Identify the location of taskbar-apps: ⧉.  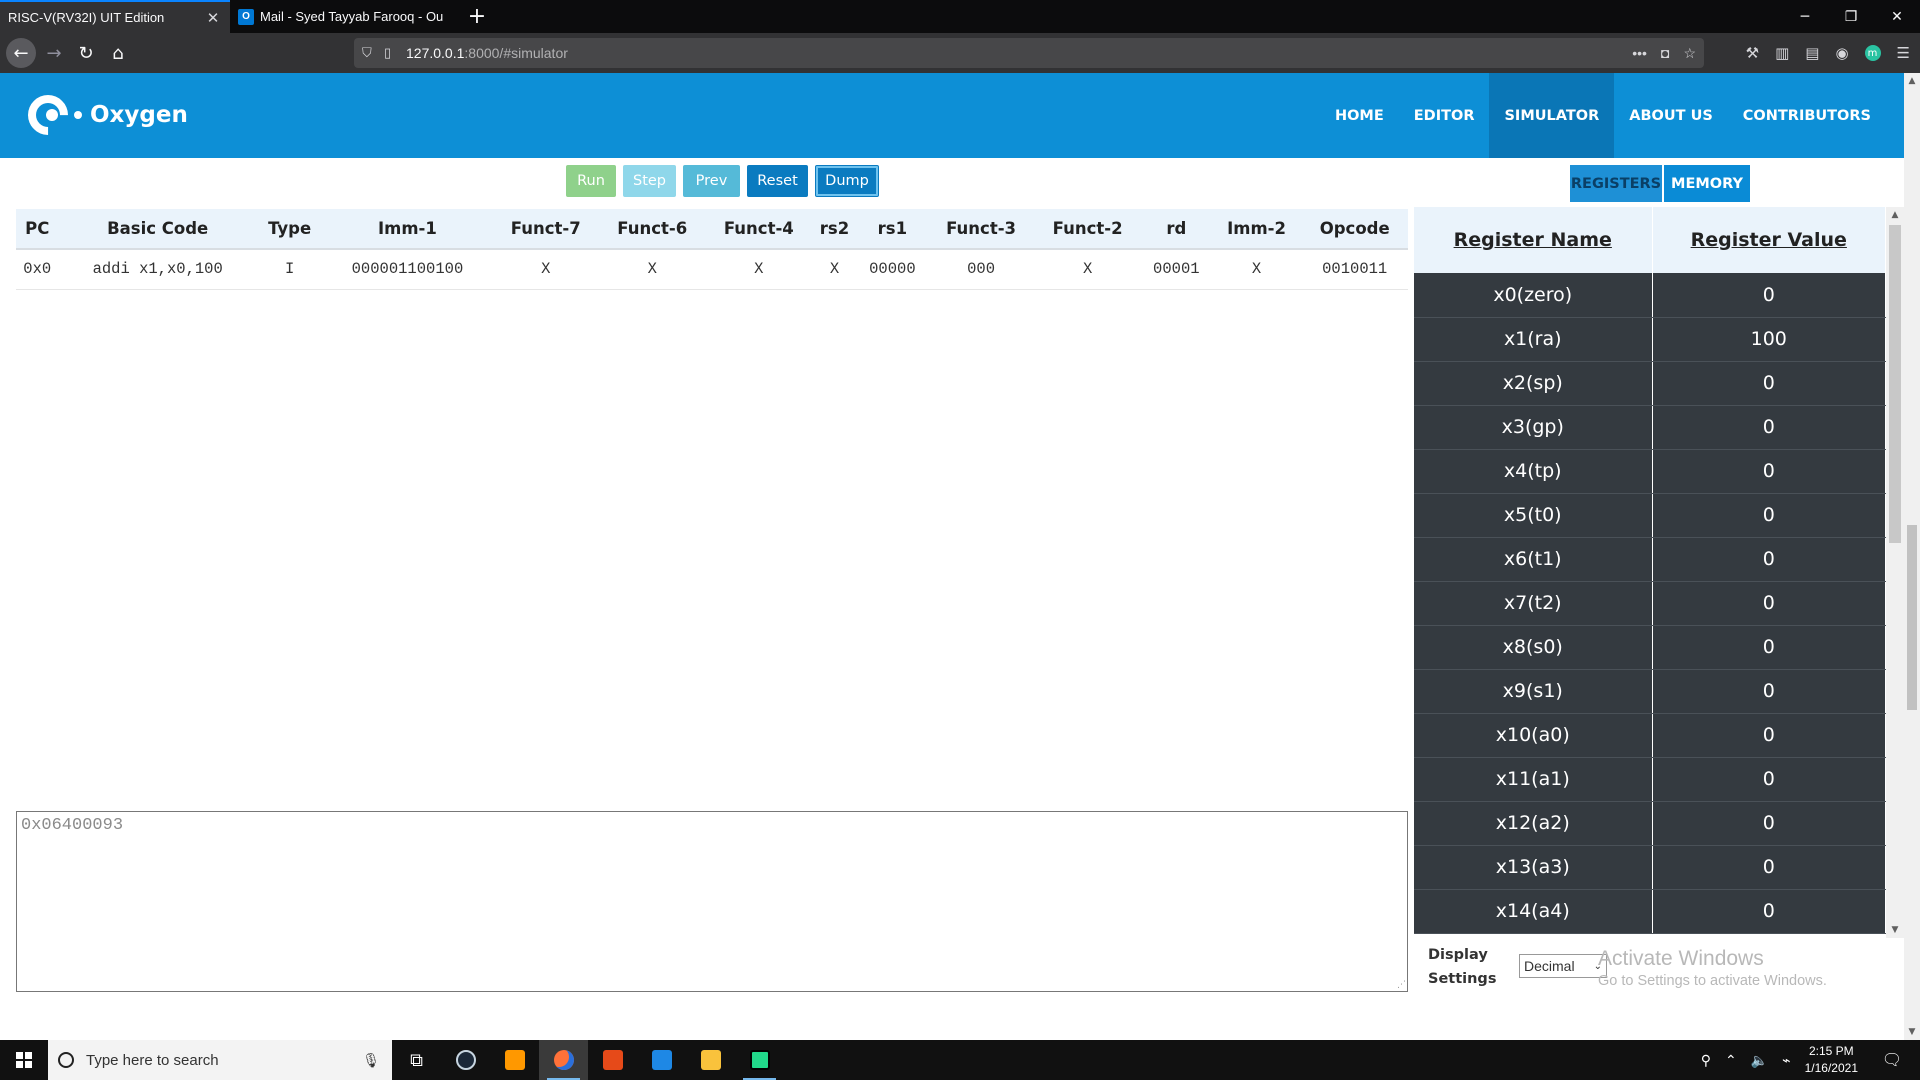
(588, 1060).